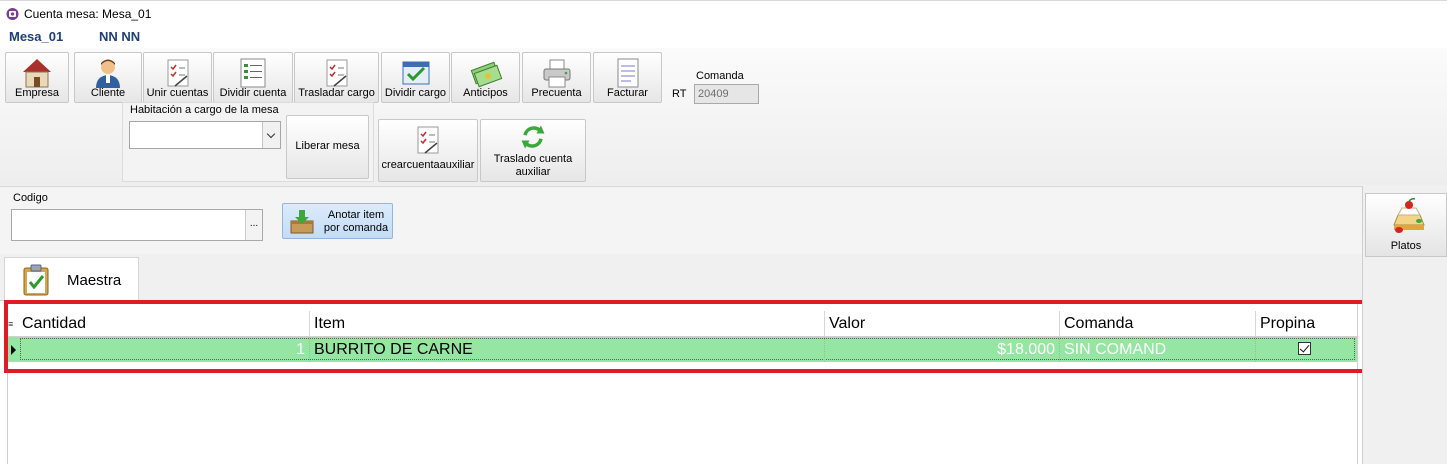 The image size is (1447, 464). What do you see at coordinates (726, 94) in the screenshot?
I see `comanda-field: 20409` at bounding box center [726, 94].